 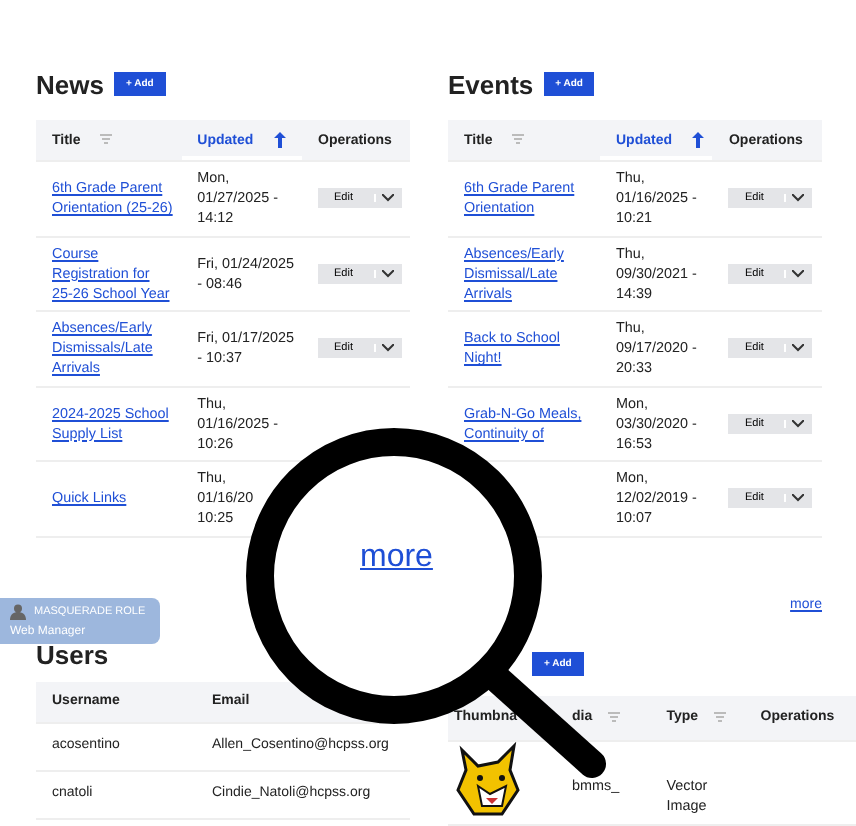 I want to click on person-icon, so click(x=18, y=612).